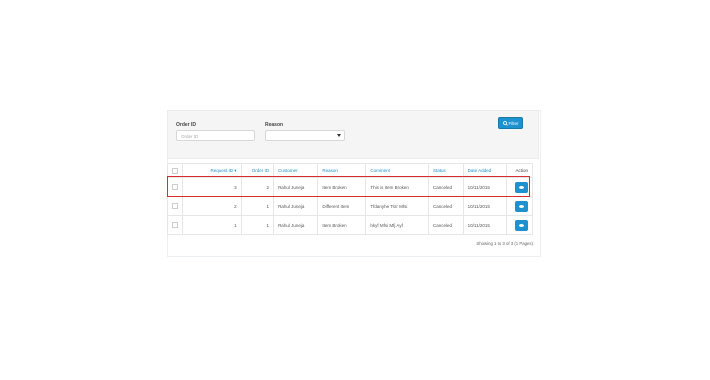  What do you see at coordinates (505, 123) in the screenshot?
I see `search-icon` at bounding box center [505, 123].